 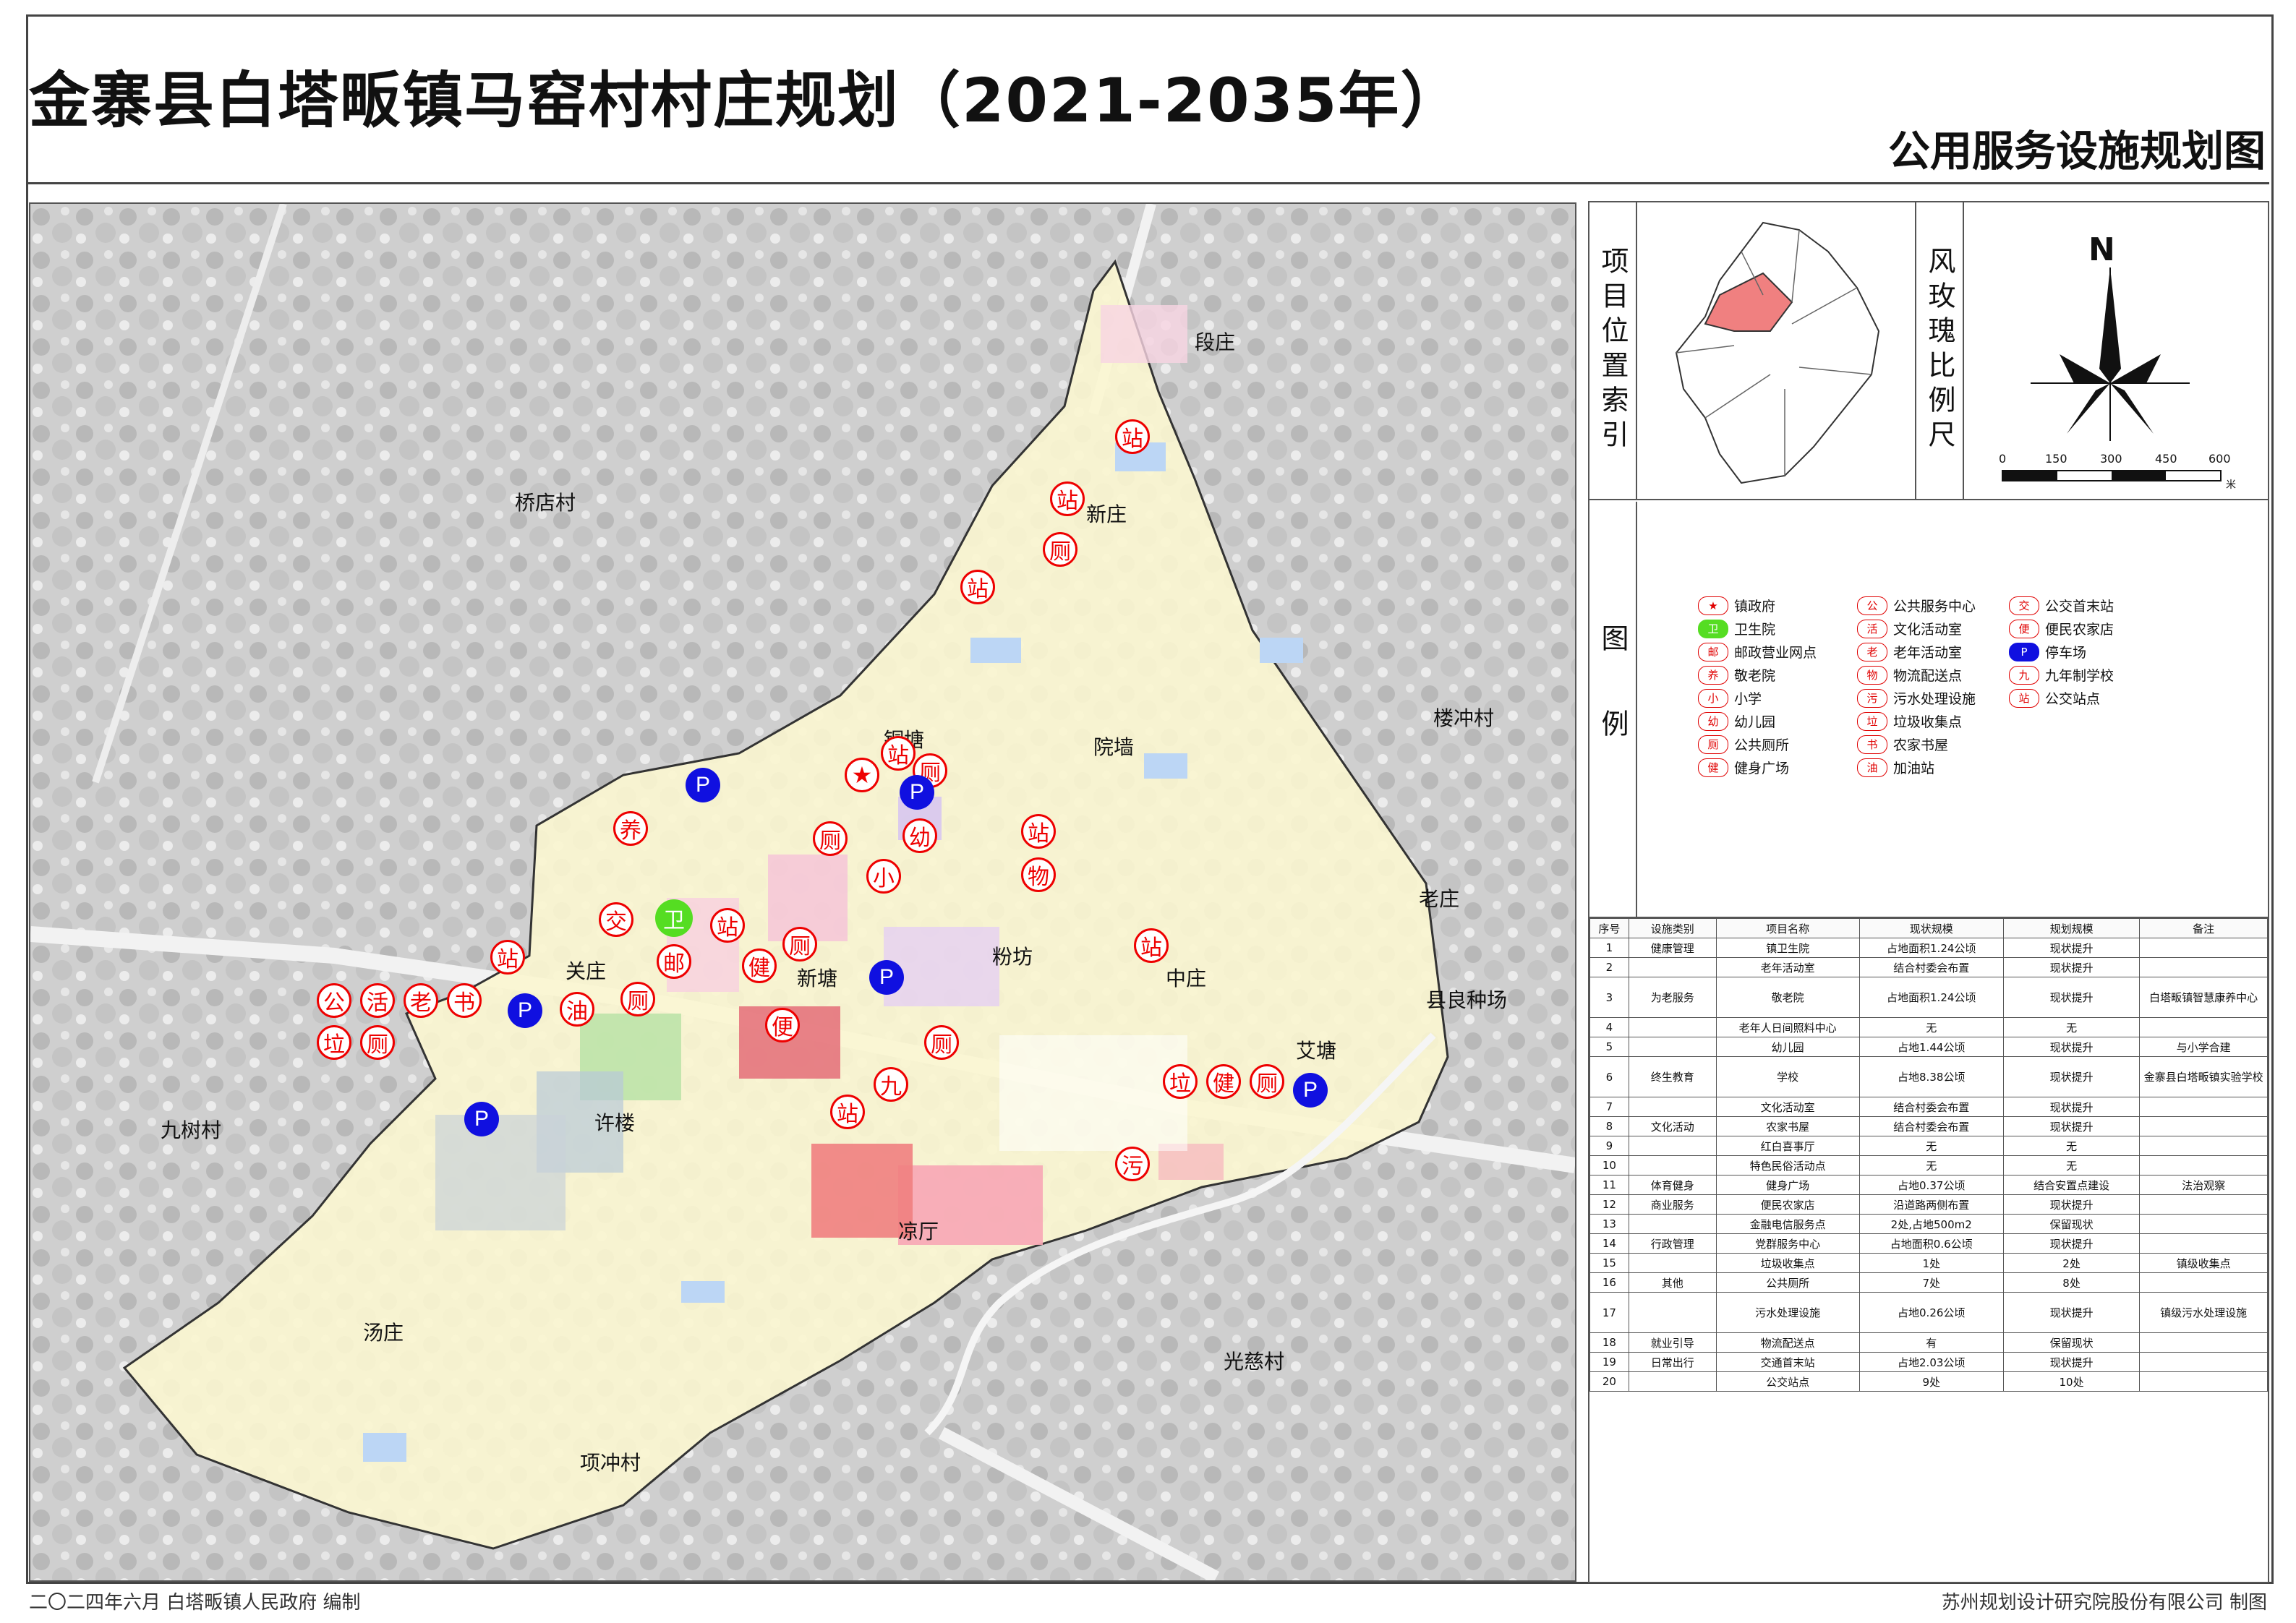 I want to click on legend-label-text: 健身广场, so click(x=1762, y=768).